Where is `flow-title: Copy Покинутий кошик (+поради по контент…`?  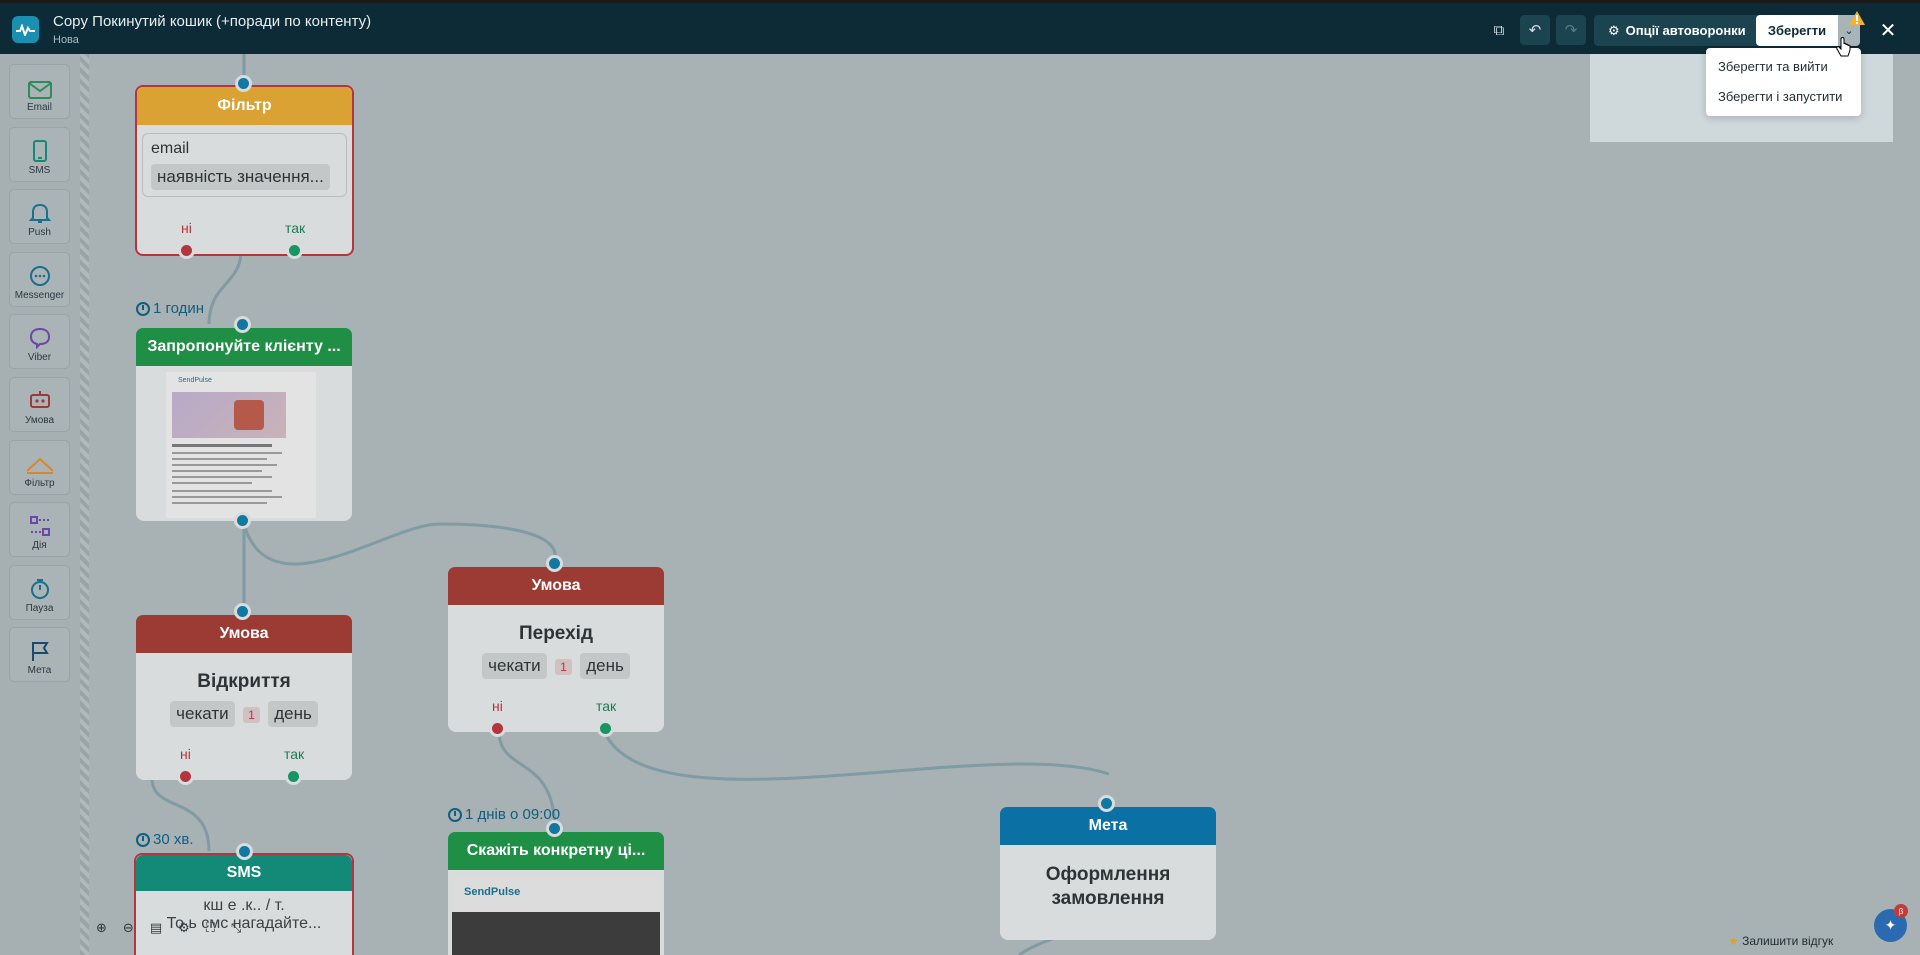
flow-title: Copy Покинутий кошик (+поради по контент… is located at coordinates (212, 21).